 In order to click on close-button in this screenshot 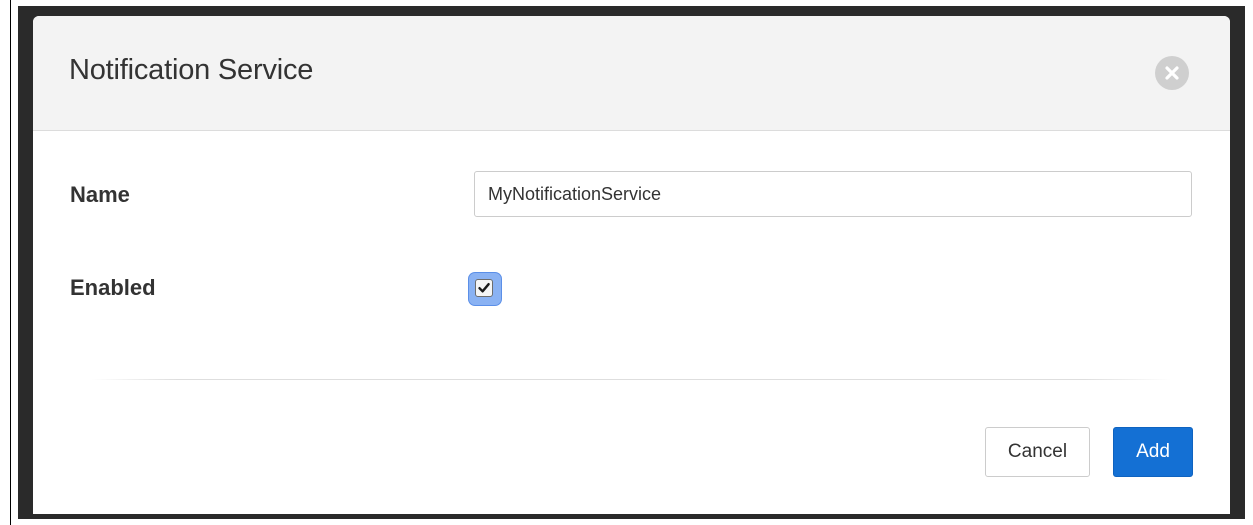, I will do `click(1172, 73)`.